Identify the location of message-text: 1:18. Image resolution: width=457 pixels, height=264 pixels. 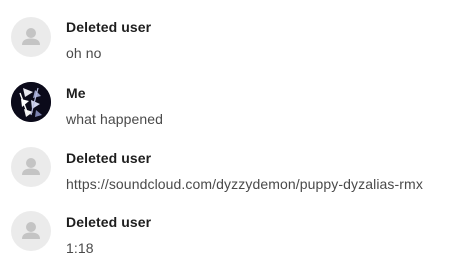
(80, 248).